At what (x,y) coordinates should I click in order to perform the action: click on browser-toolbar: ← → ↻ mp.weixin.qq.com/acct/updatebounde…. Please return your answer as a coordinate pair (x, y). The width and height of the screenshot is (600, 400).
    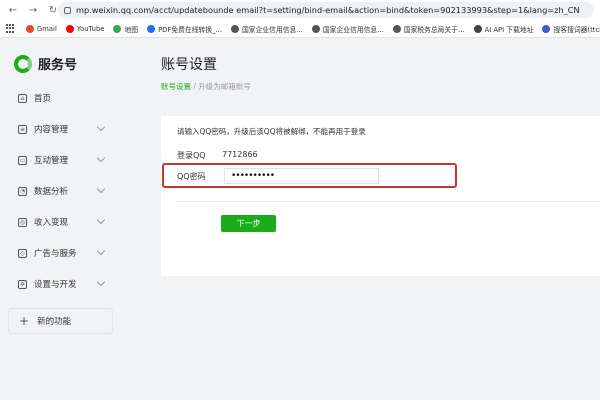
    Looking at the image, I should click on (300, 10).